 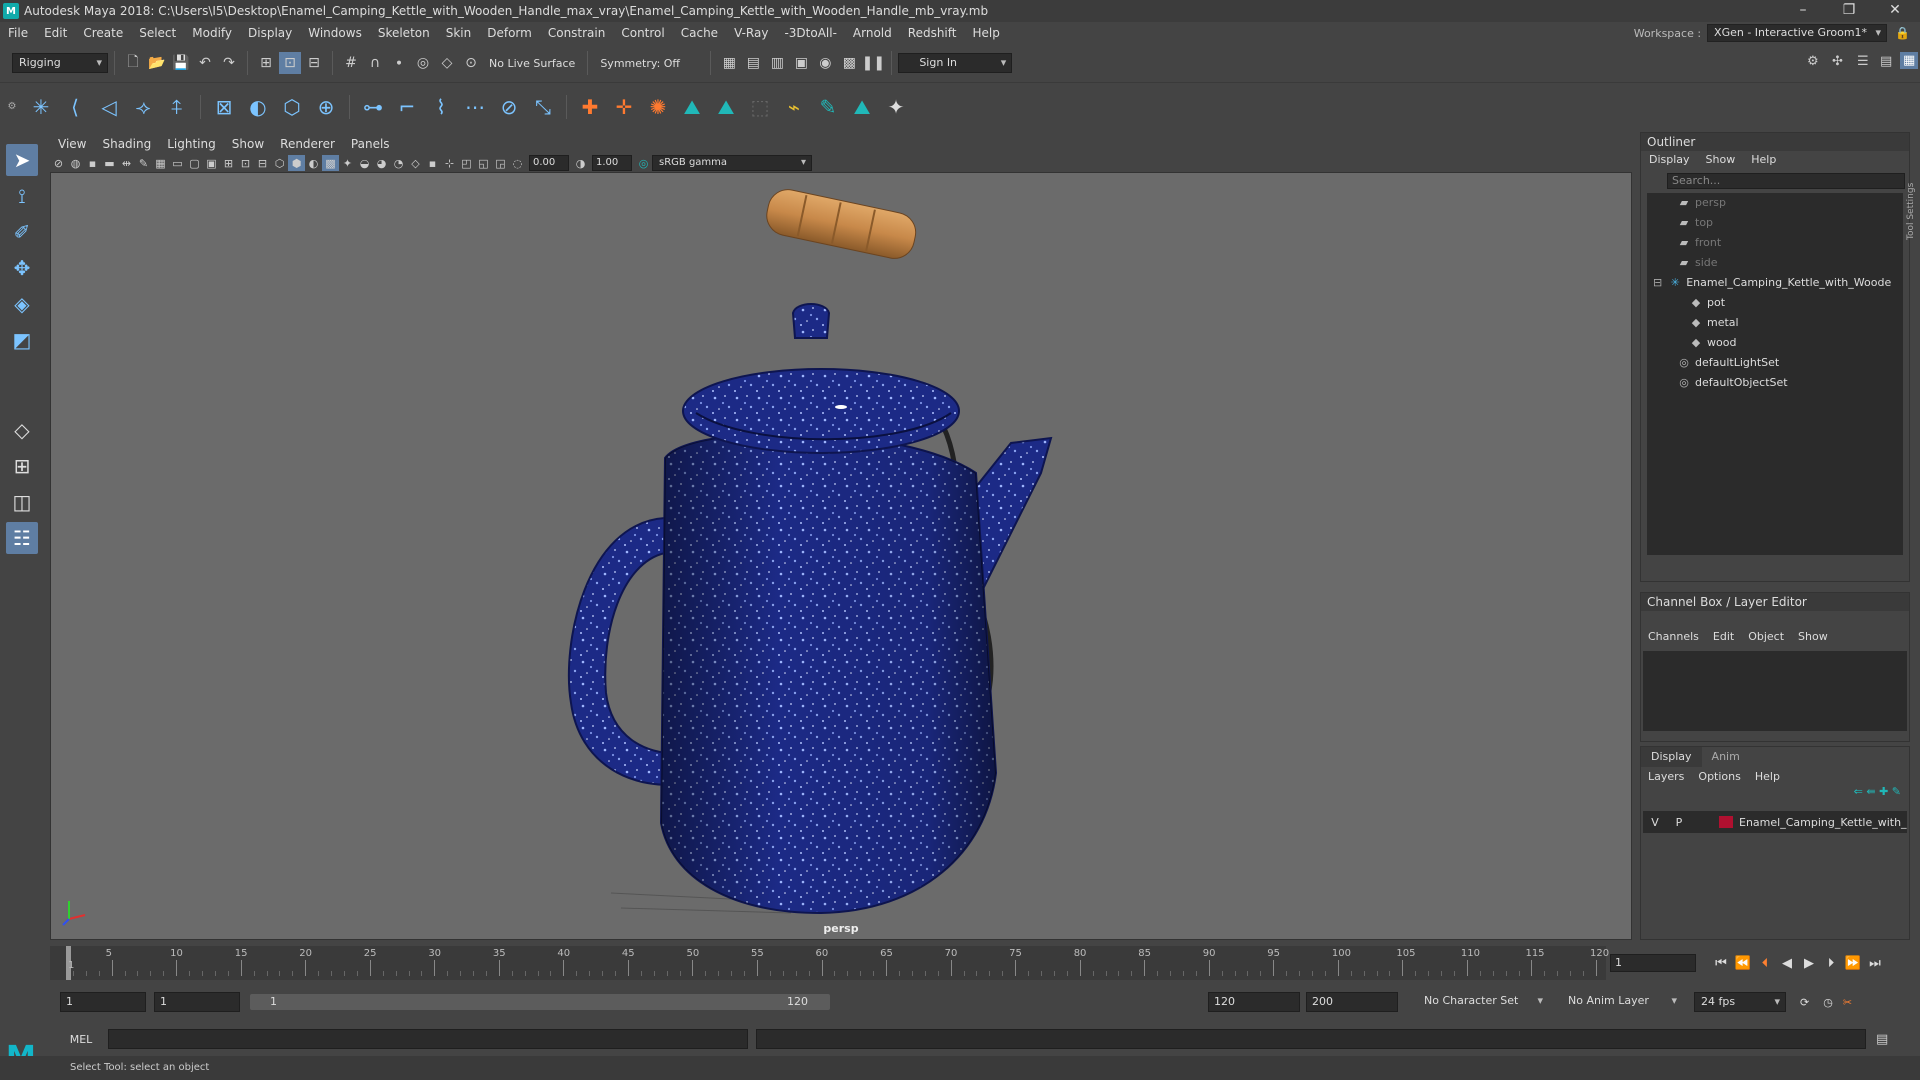 What do you see at coordinates (466, 163) in the screenshot?
I see `xray-icon: ◰` at bounding box center [466, 163].